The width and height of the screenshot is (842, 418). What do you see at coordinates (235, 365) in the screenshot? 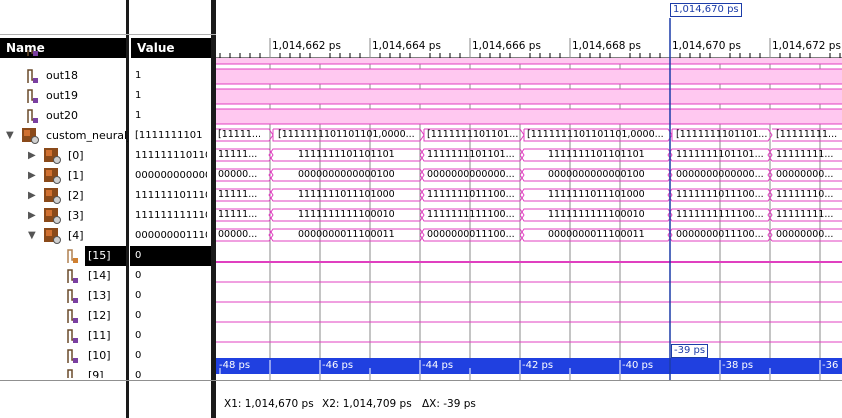
I see `delta-ruler-label: -48 ps` at bounding box center [235, 365].